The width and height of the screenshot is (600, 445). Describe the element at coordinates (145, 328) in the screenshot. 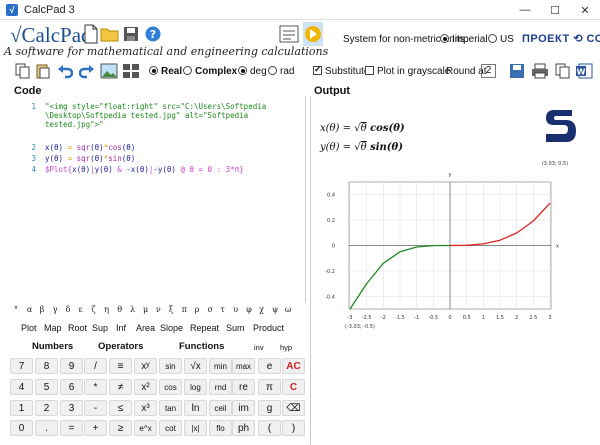

I see `function-button-area: Area` at that location.